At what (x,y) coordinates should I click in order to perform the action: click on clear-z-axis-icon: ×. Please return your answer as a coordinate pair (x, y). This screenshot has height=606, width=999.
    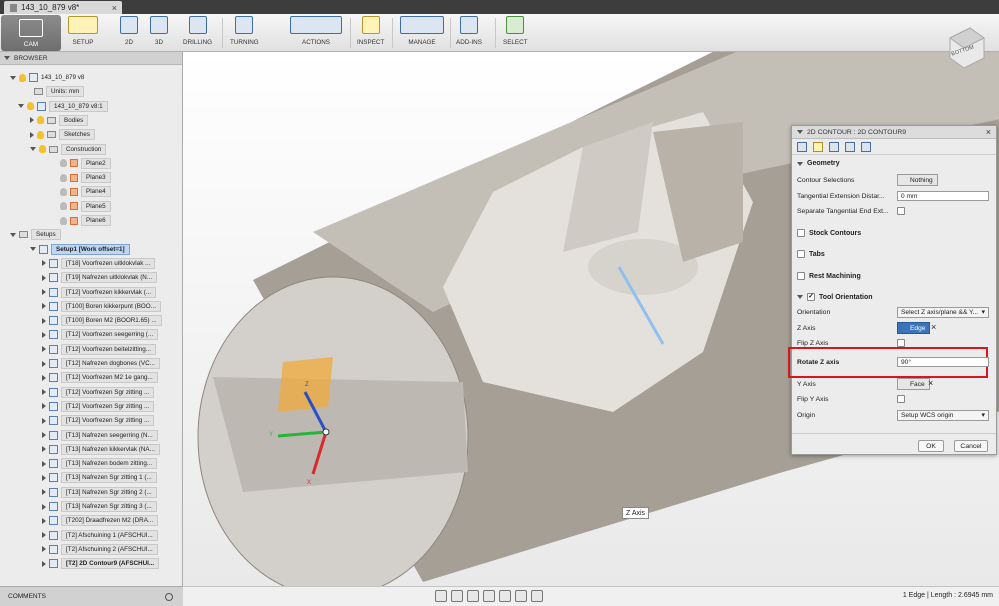
    Looking at the image, I should click on (933, 327).